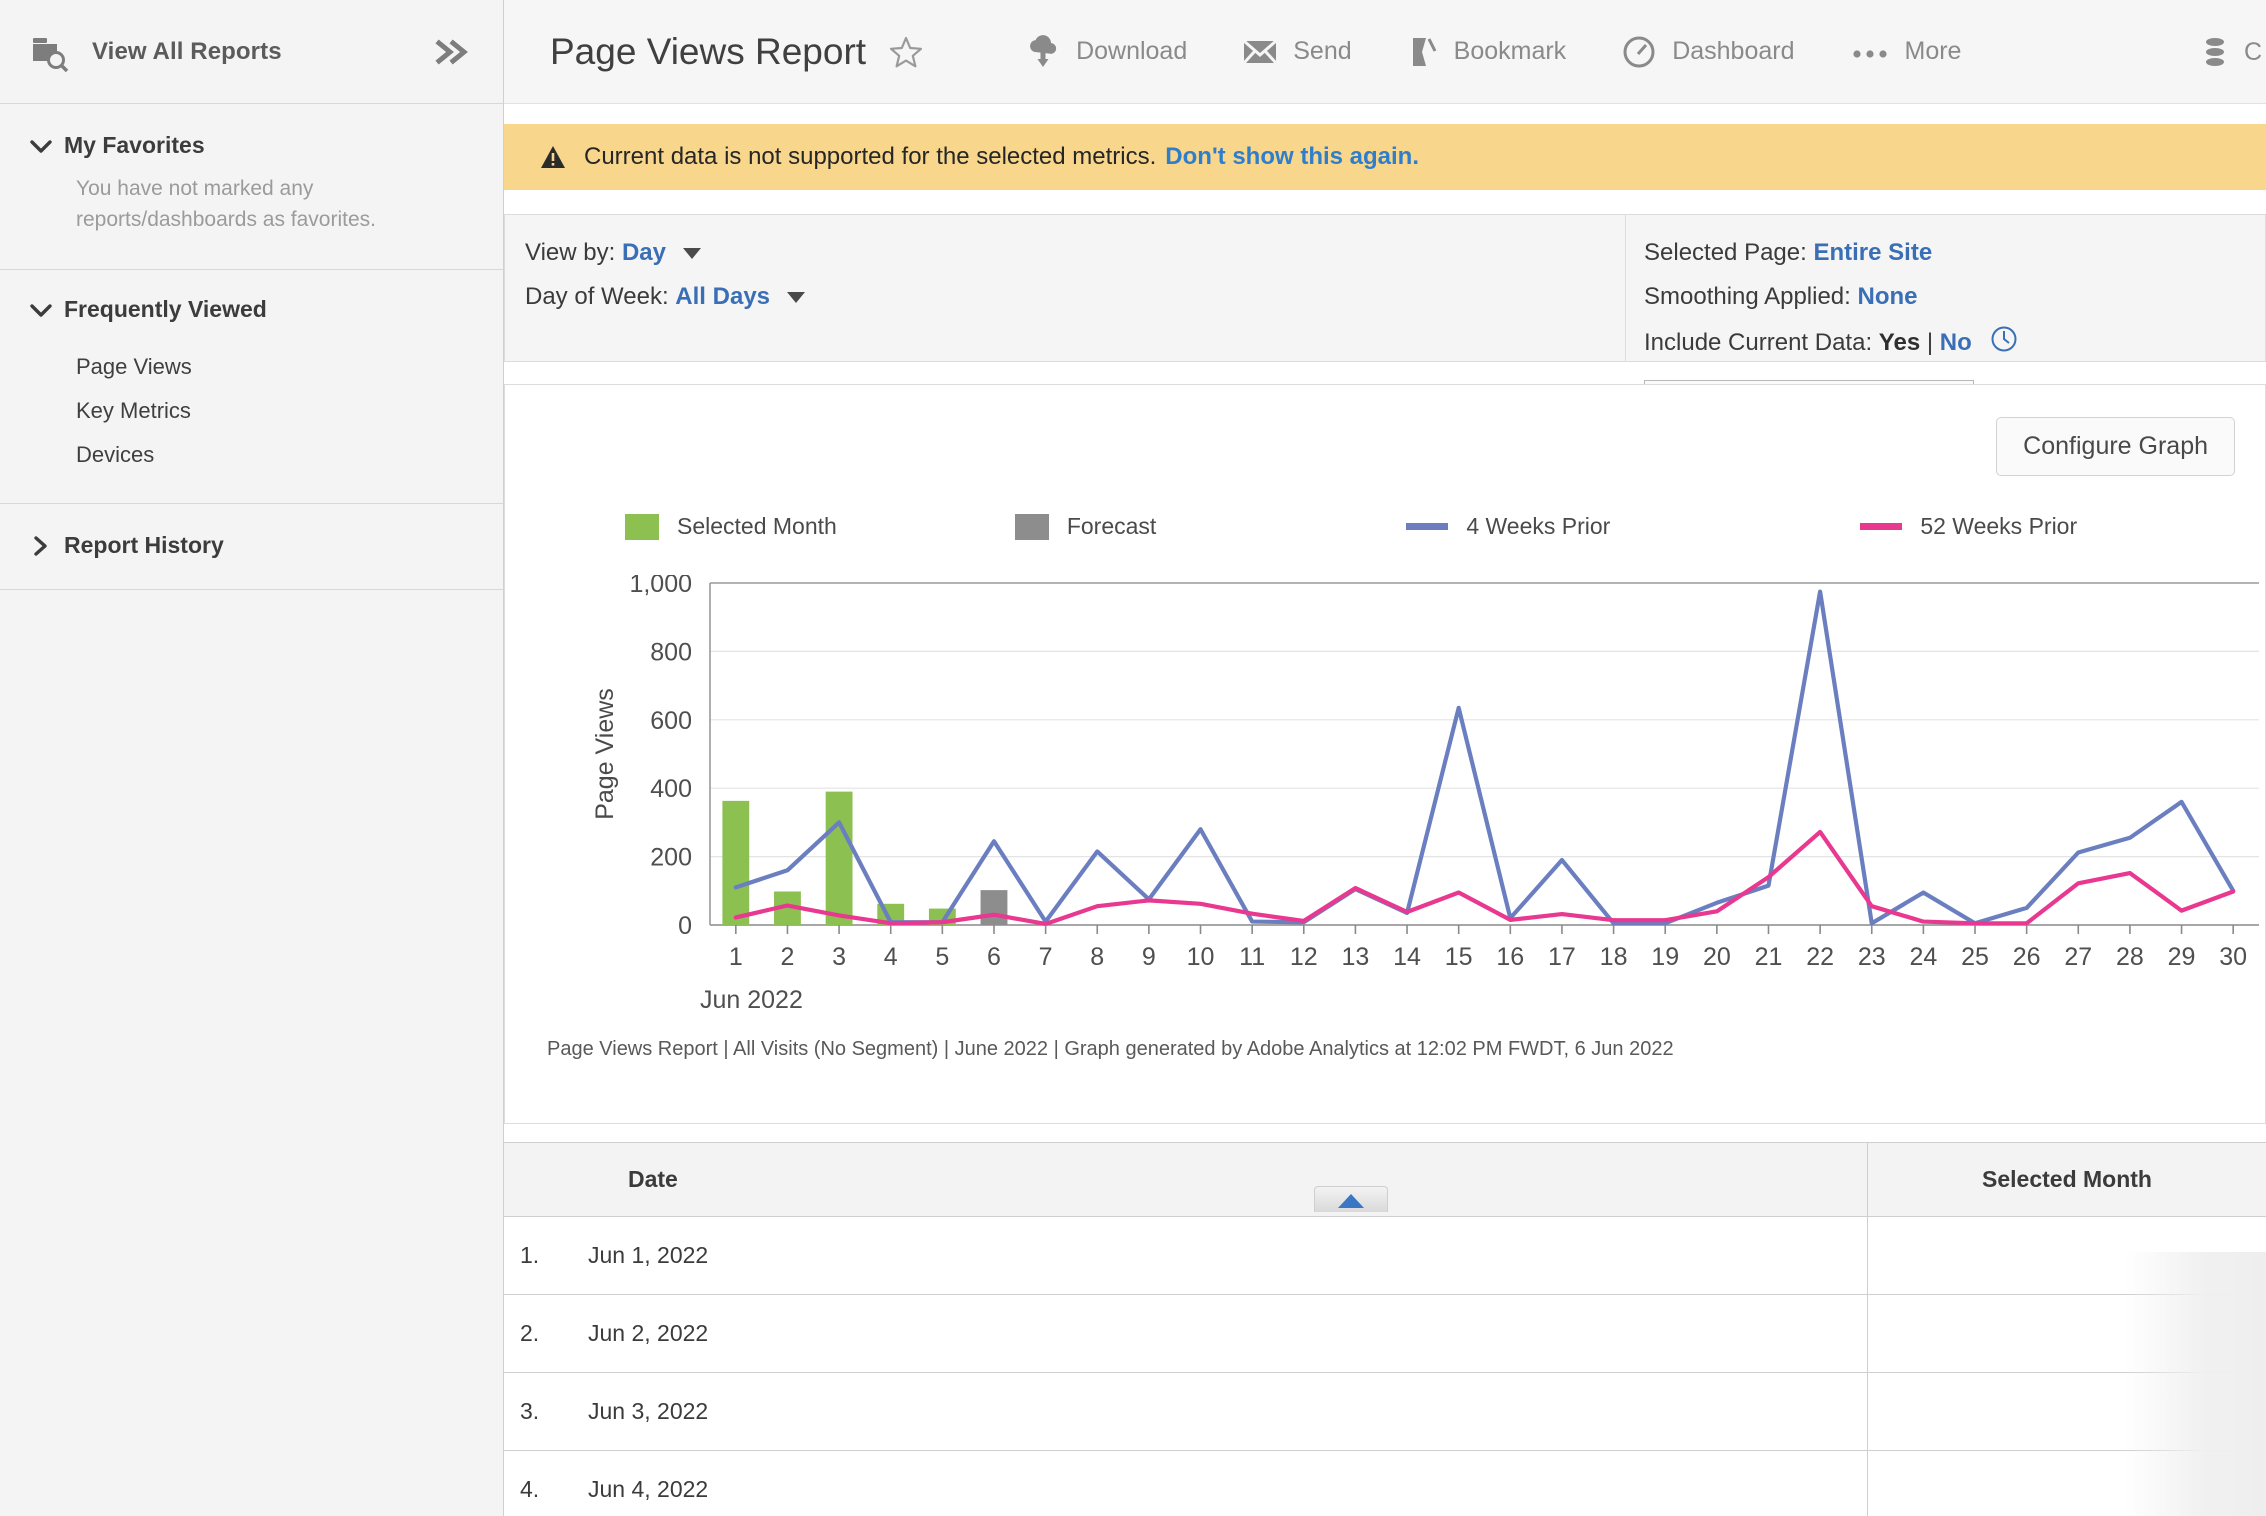 The width and height of the screenshot is (2266, 1516). I want to click on table-row: 3. Jun 3, 2022, so click(1385, 1412).